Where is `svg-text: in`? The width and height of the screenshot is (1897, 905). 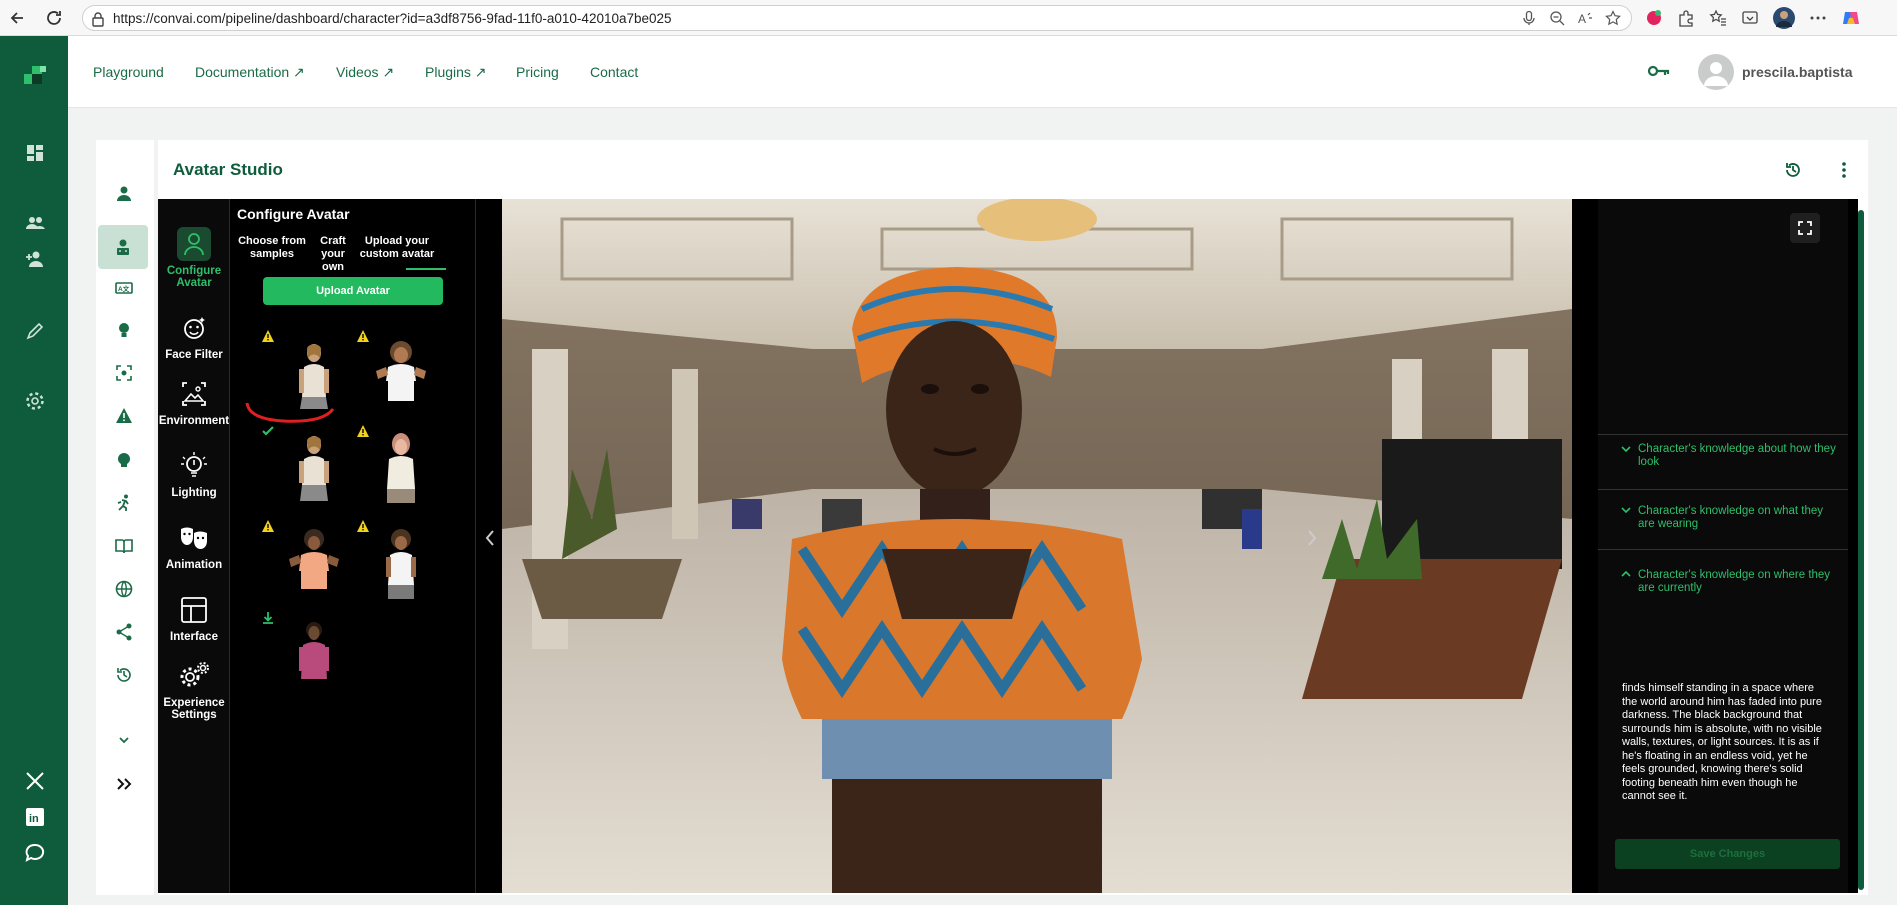
svg-text: in is located at coordinates (34, 819).